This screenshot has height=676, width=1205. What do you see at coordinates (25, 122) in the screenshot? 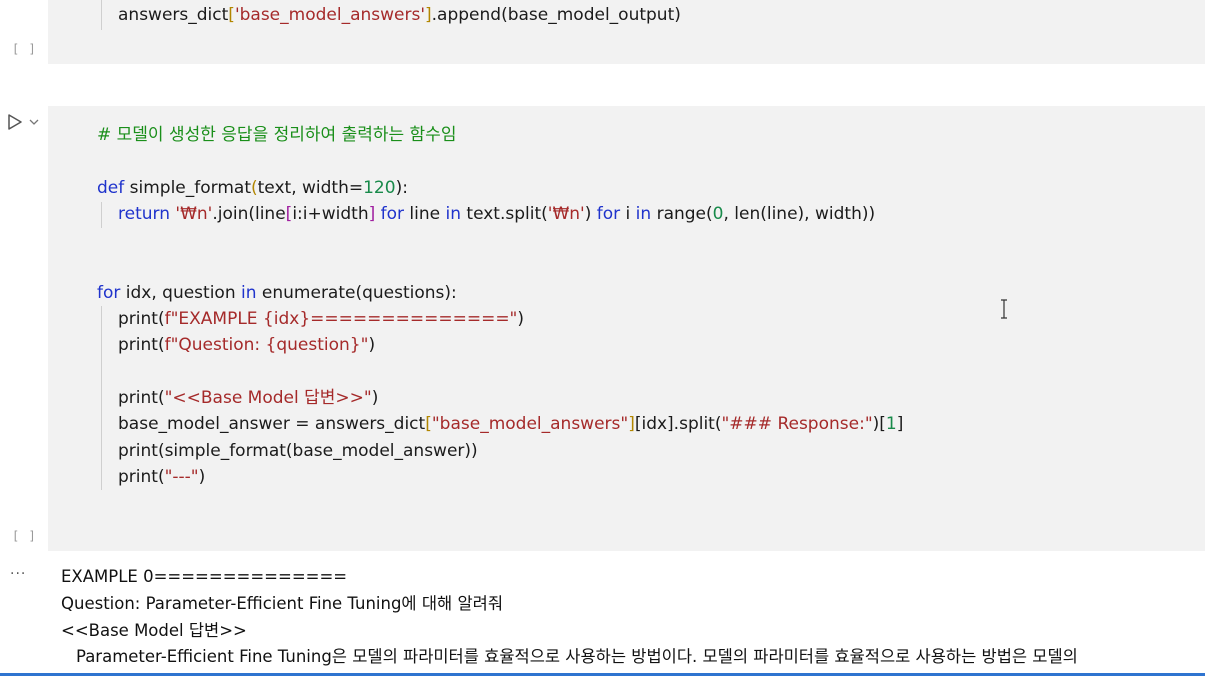
I see `run-cell-button` at bounding box center [25, 122].